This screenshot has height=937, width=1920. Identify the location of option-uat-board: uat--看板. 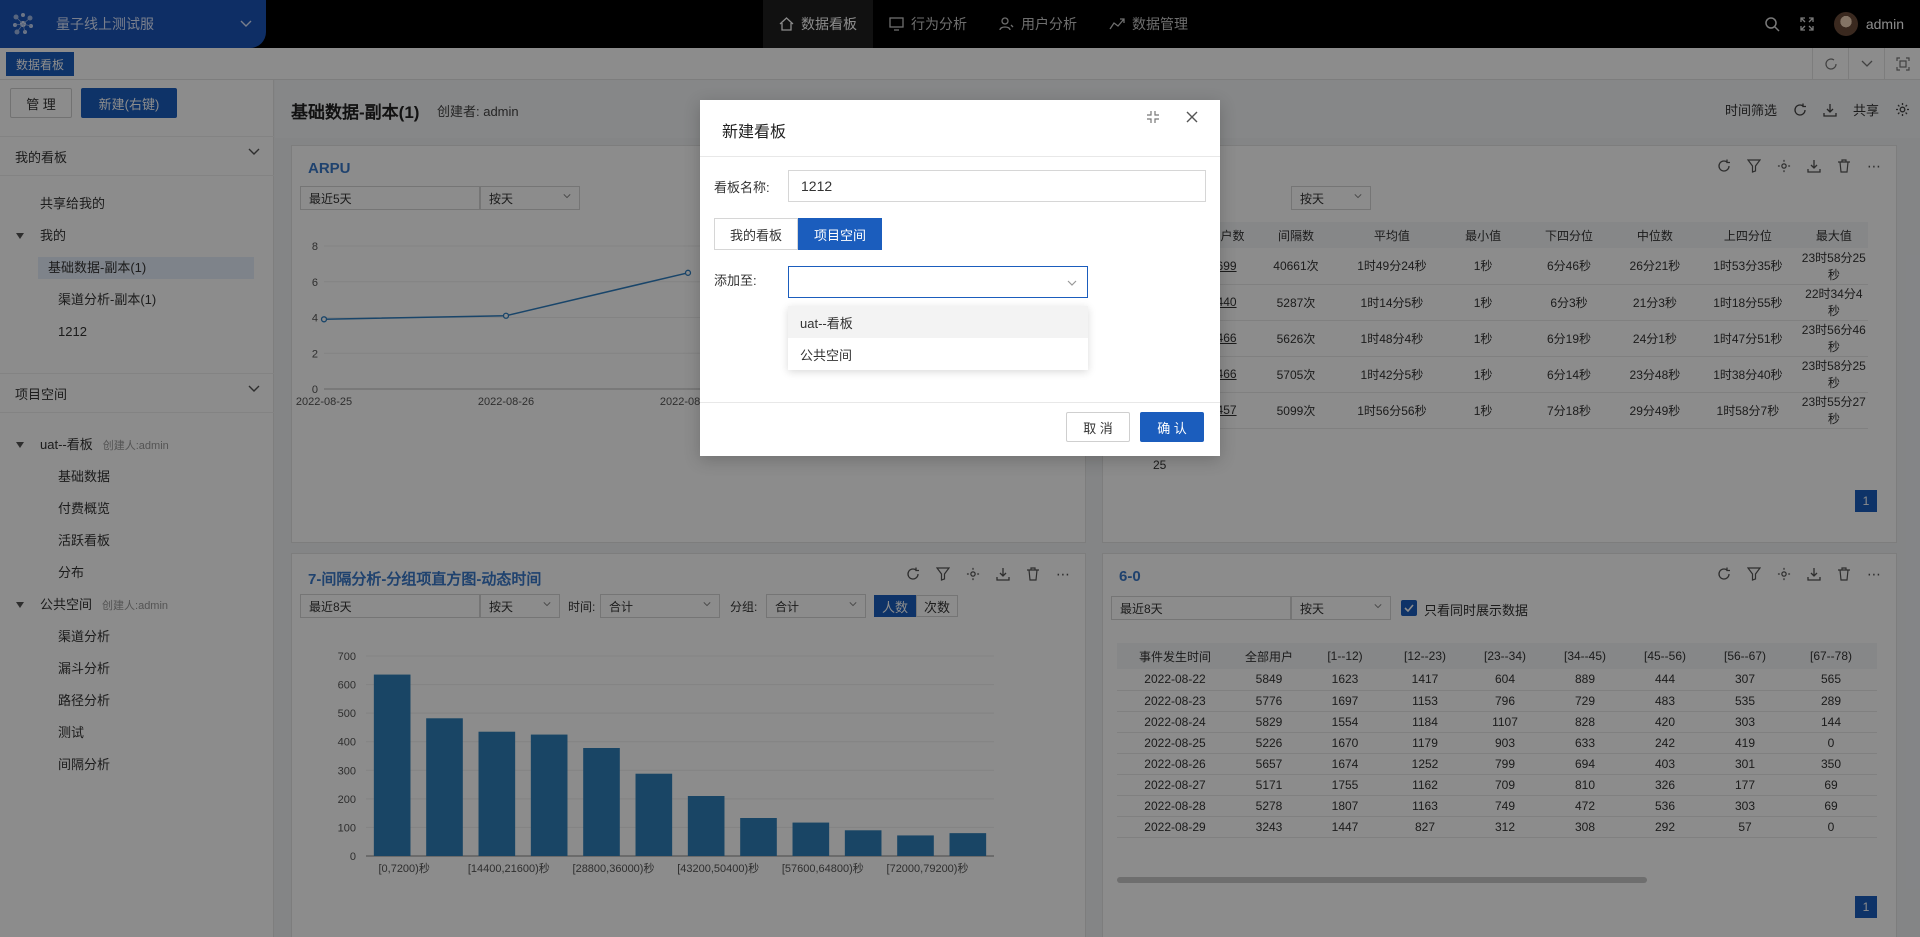
(938, 322).